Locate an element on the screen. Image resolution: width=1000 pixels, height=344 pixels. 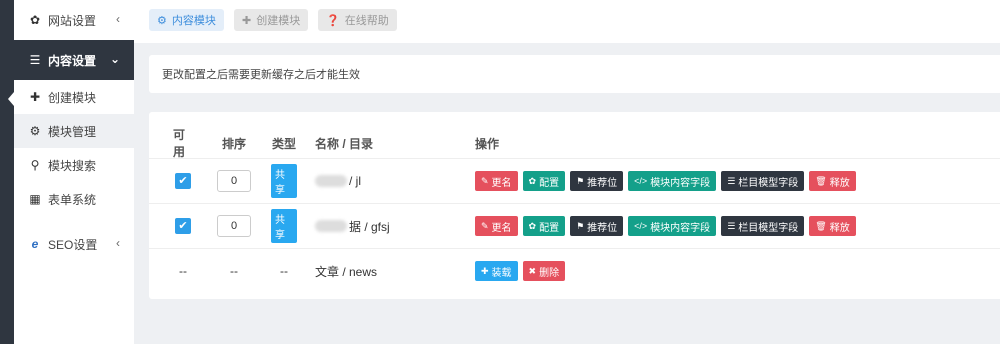
table-header: 可用 排序 类型 名称 / 目录 操作 is located at coordinates (574, 143).